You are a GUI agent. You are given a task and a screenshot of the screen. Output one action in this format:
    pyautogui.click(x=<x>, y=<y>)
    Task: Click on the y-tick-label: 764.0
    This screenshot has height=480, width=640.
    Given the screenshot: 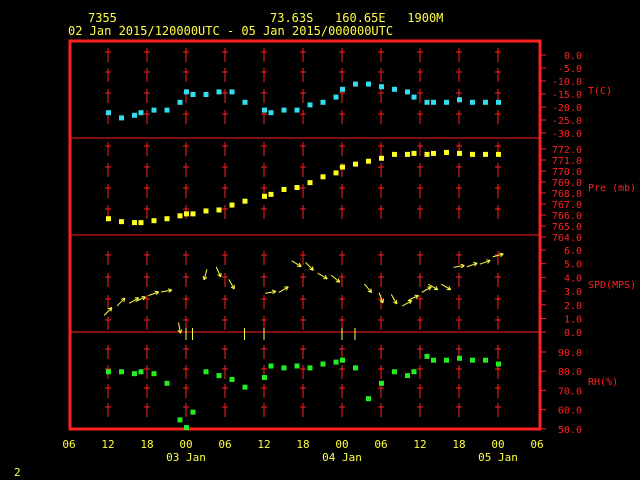 What is the action you would take?
    pyautogui.click(x=567, y=238)
    